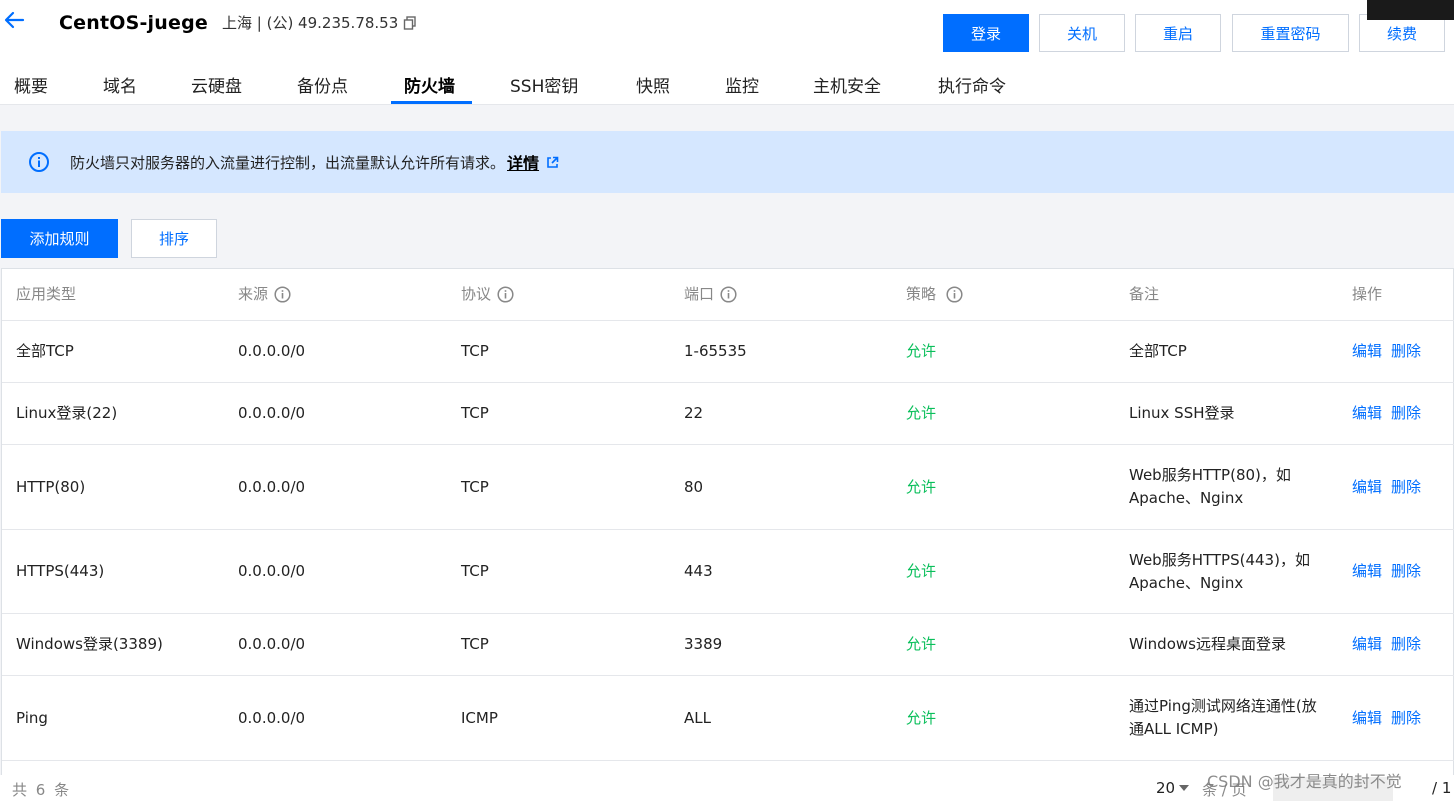 The width and height of the screenshot is (1454, 801). What do you see at coordinates (653, 84) in the screenshot?
I see `tab-snapshot: 快照` at bounding box center [653, 84].